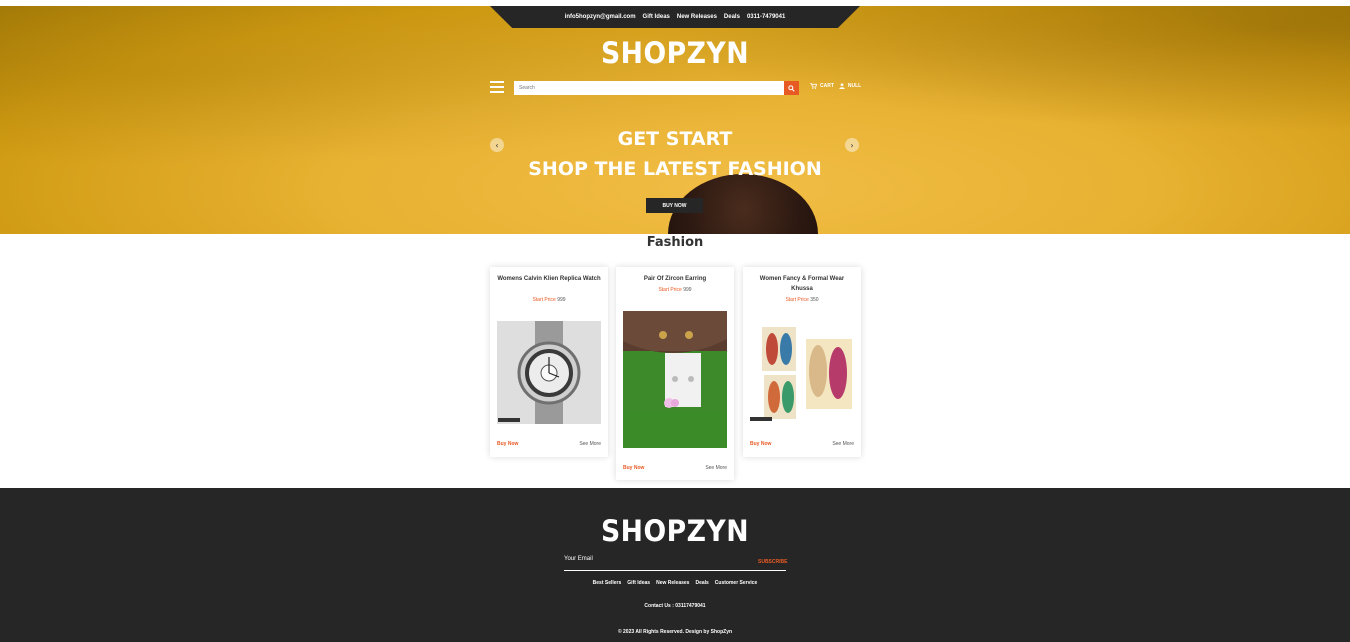 The image size is (1350, 642). What do you see at coordinates (802, 284) in the screenshot?
I see `product-title: Women Fancy & Formal Wear Khussa` at bounding box center [802, 284].